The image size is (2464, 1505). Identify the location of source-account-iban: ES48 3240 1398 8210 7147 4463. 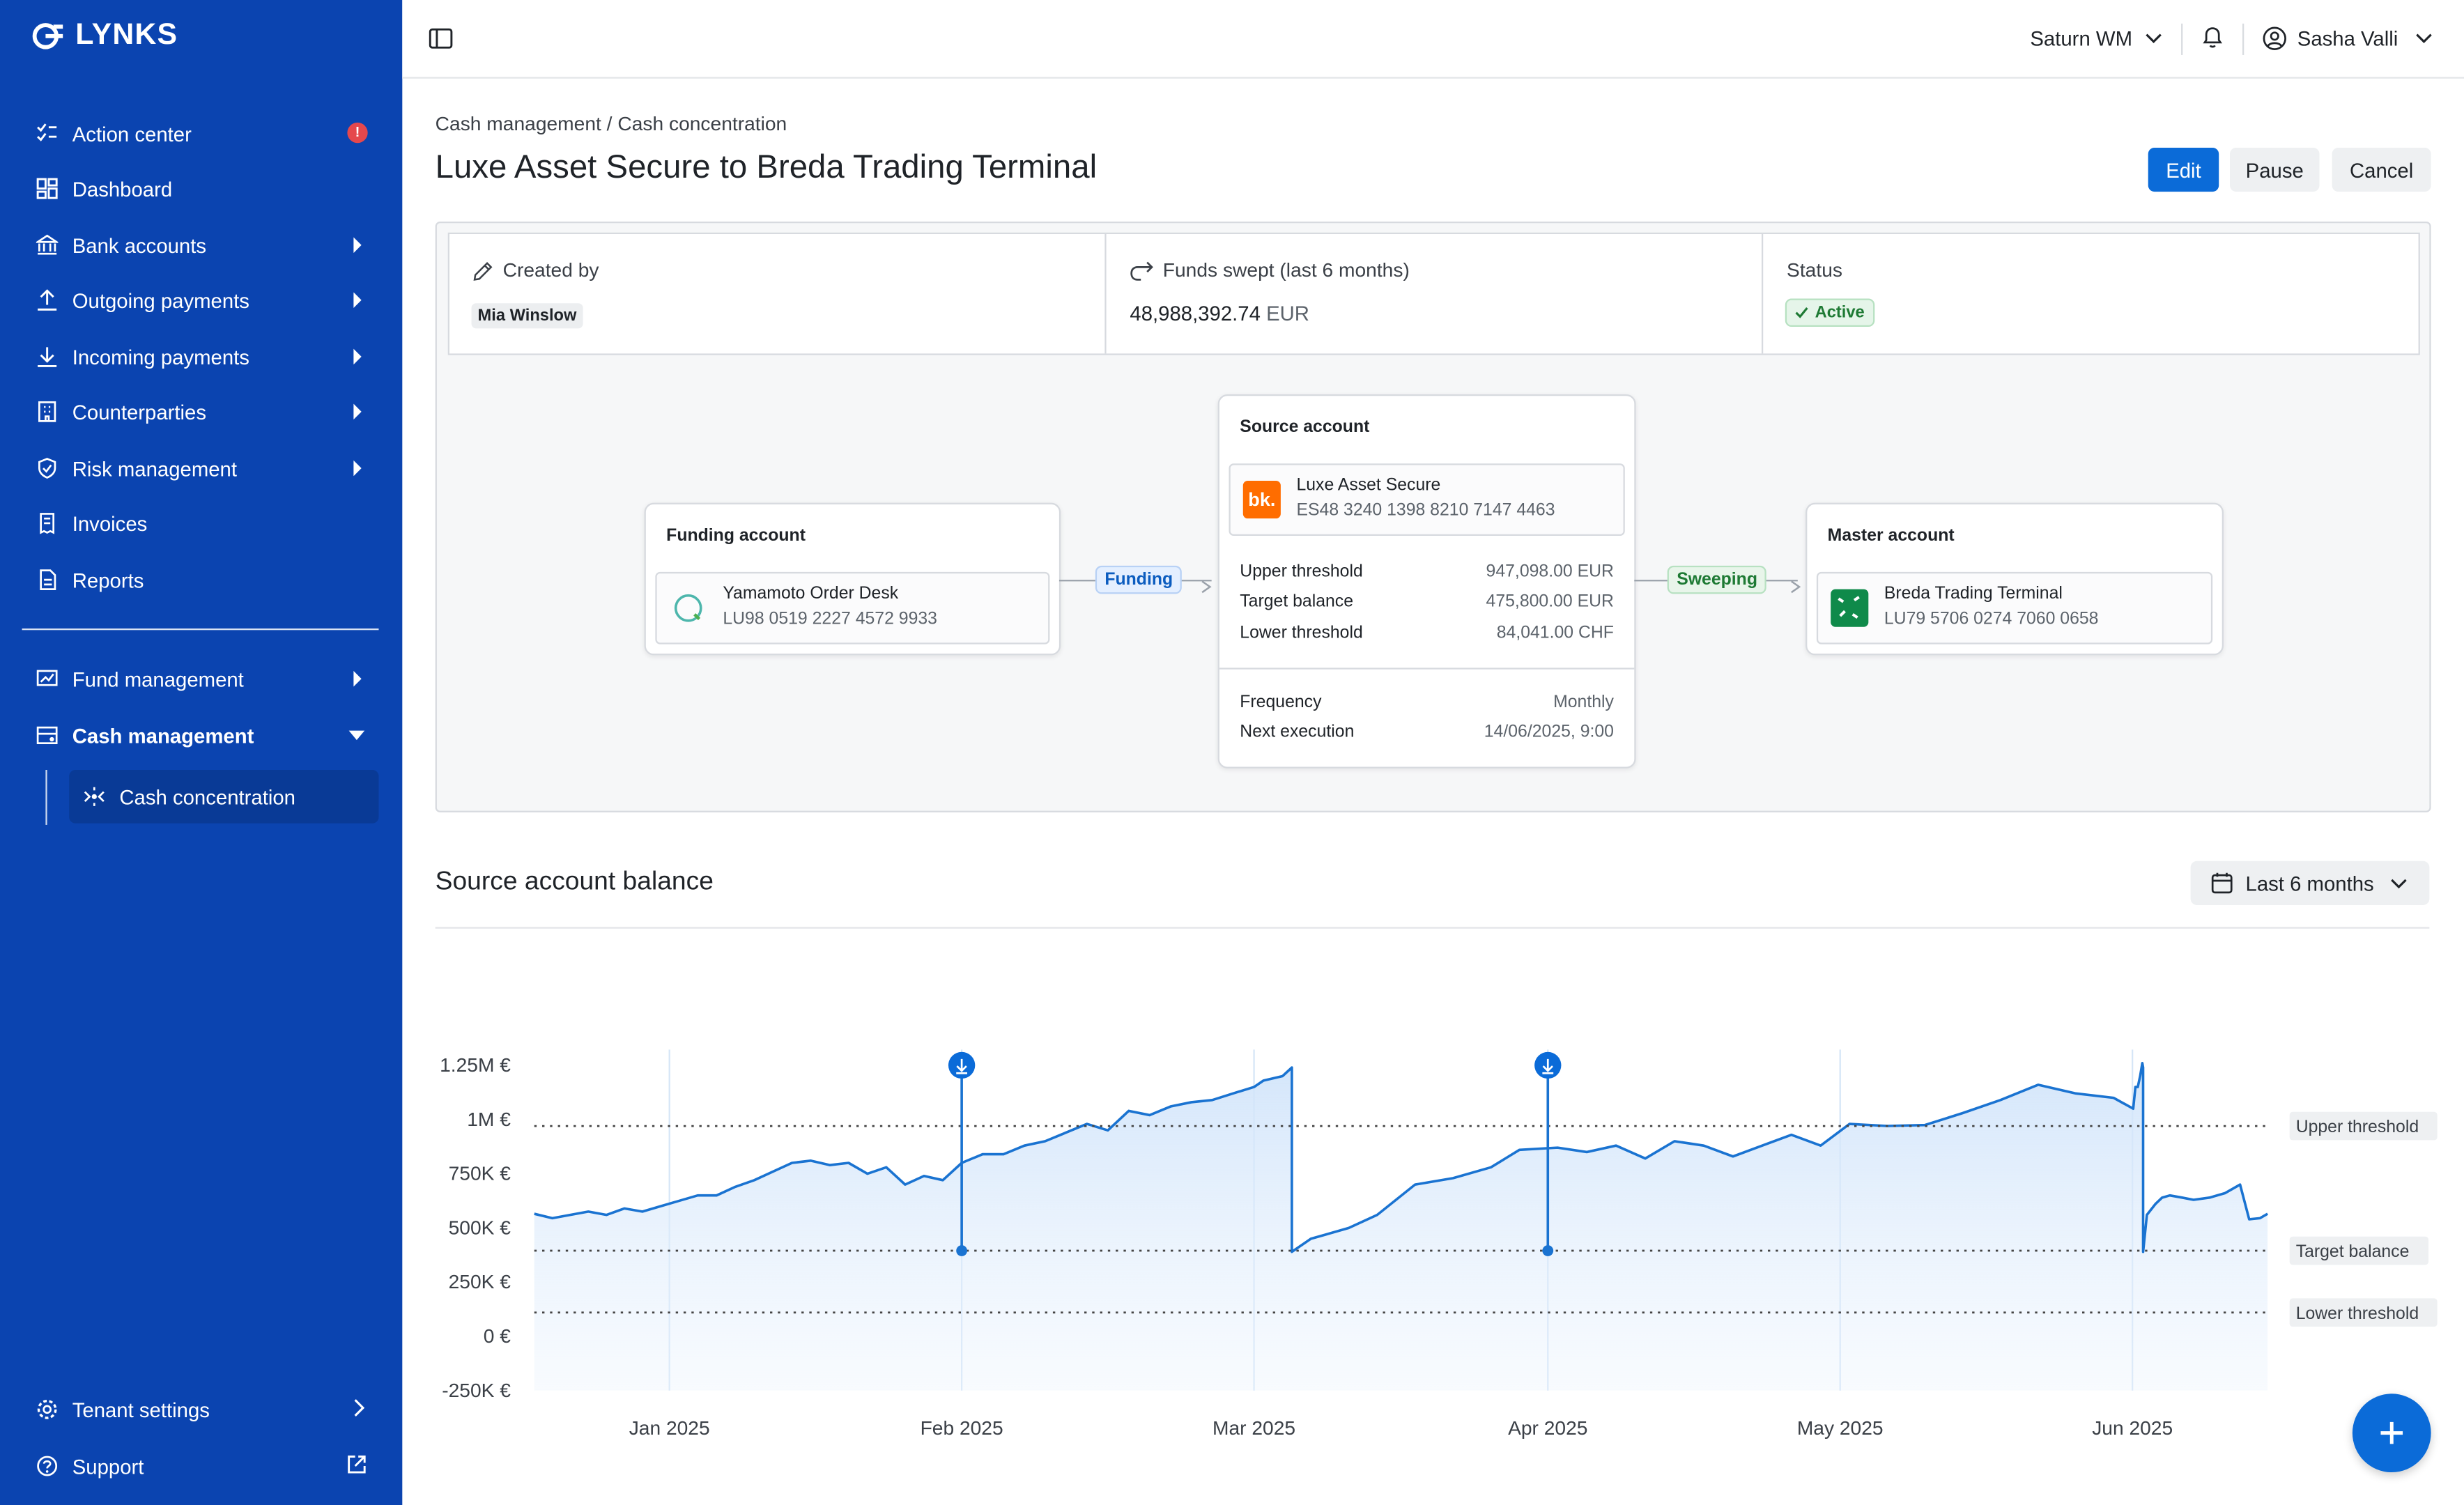
(1425, 511).